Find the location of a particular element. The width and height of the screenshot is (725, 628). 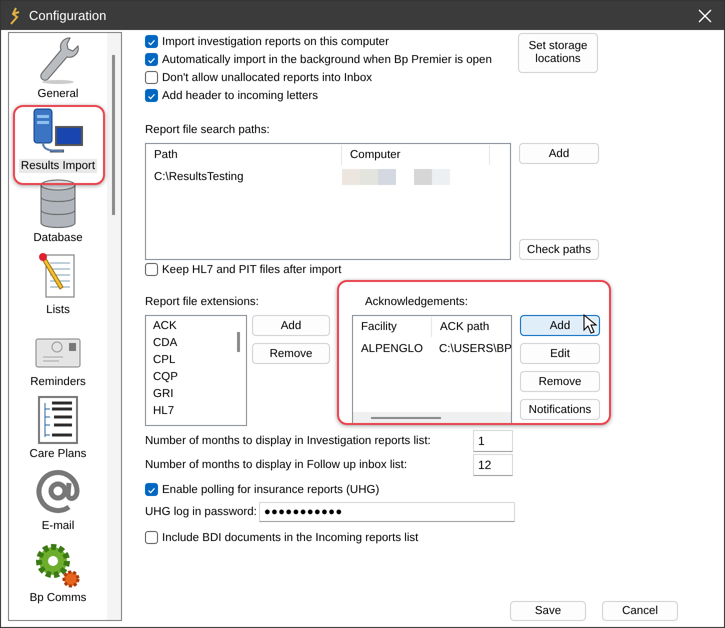

list-item: GRI is located at coordinates (195, 394).